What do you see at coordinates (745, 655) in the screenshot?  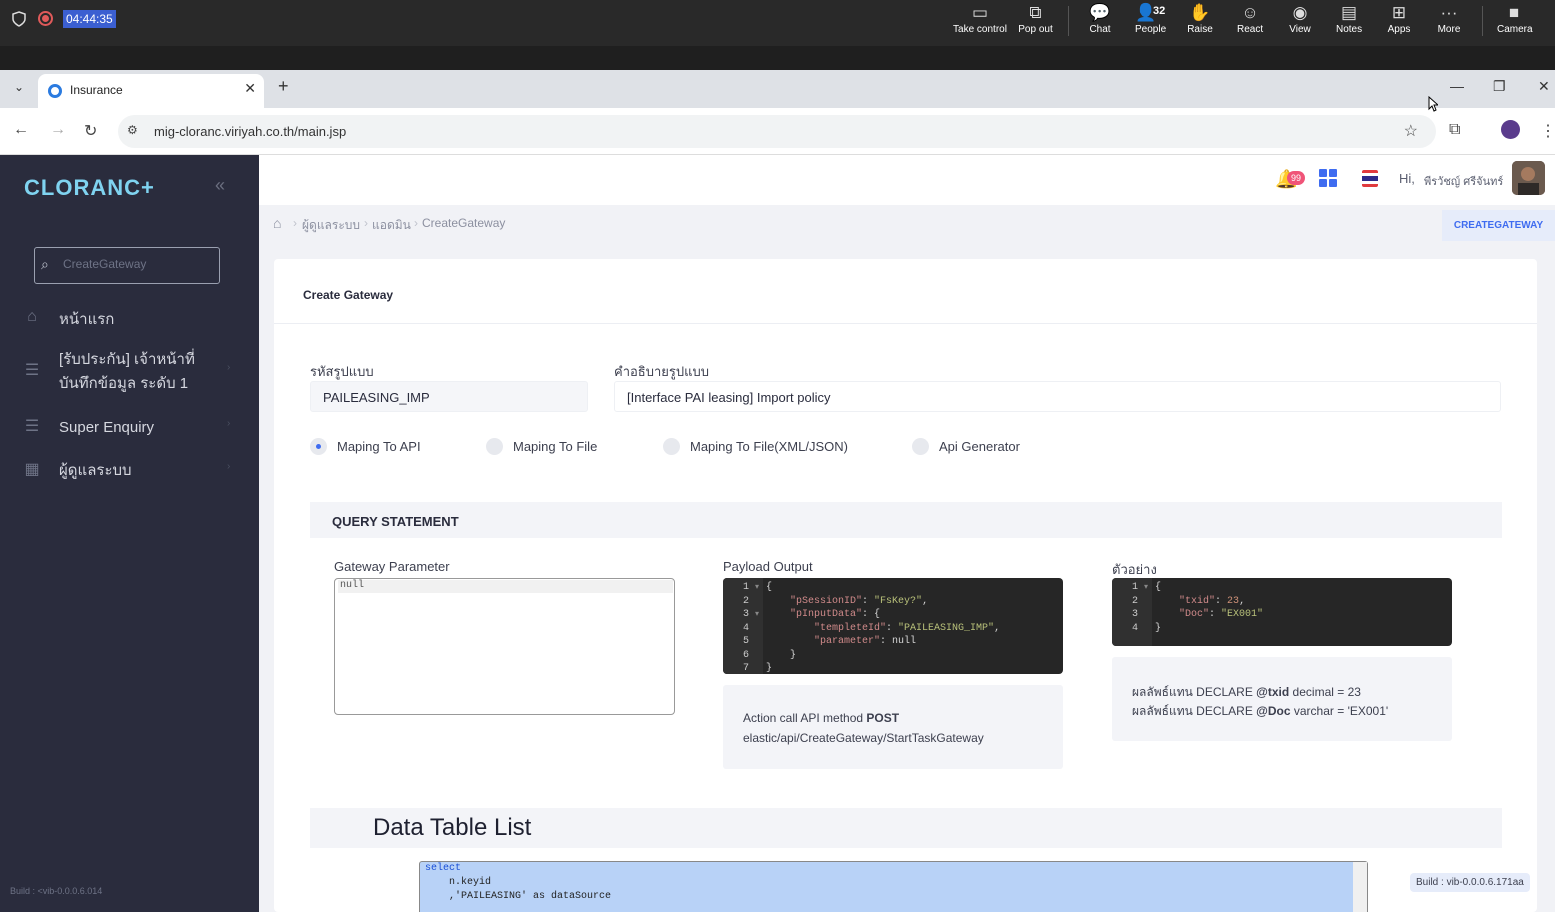 I see `line-number: 6` at bounding box center [745, 655].